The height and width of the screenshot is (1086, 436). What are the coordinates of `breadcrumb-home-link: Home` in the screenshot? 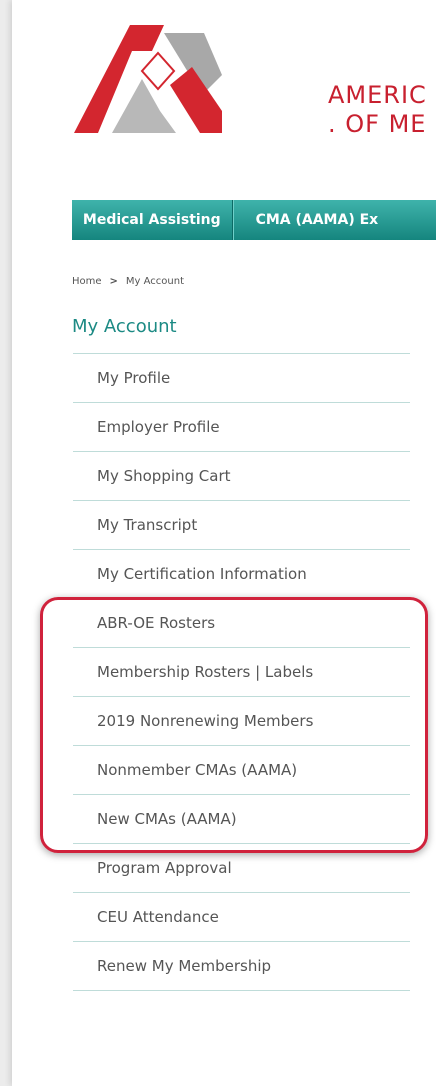 It's located at (87, 281).